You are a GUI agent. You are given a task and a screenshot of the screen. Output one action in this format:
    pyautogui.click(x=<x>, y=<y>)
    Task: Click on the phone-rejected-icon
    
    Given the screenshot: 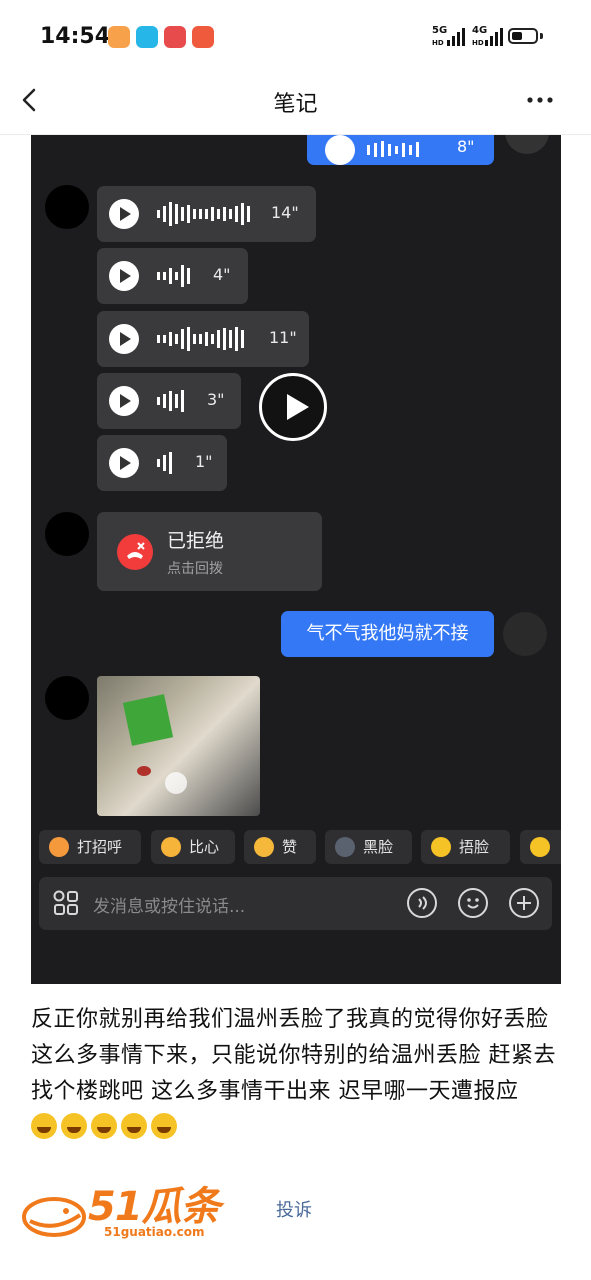 What is the action you would take?
    pyautogui.click(x=135, y=552)
    